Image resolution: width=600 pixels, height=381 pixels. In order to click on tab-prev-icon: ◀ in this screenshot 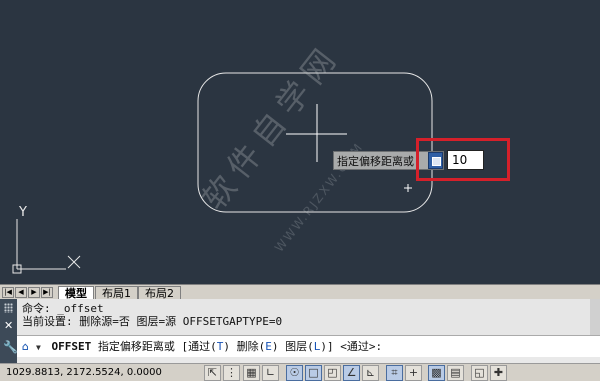, I will do `click(21, 292)`.